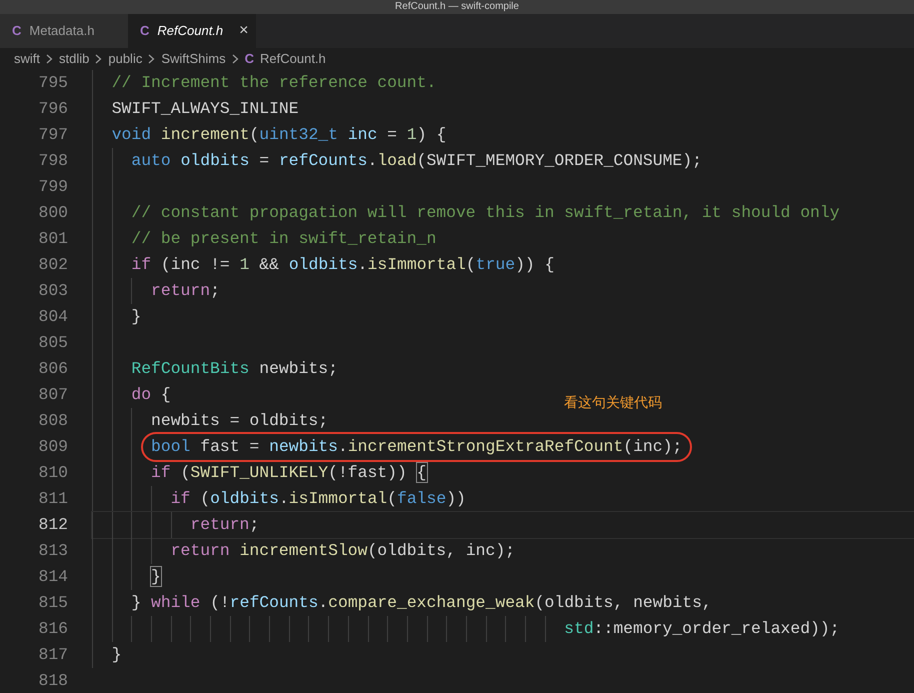  Describe the element at coordinates (53, 291) in the screenshot. I see `line-number: 803` at that location.